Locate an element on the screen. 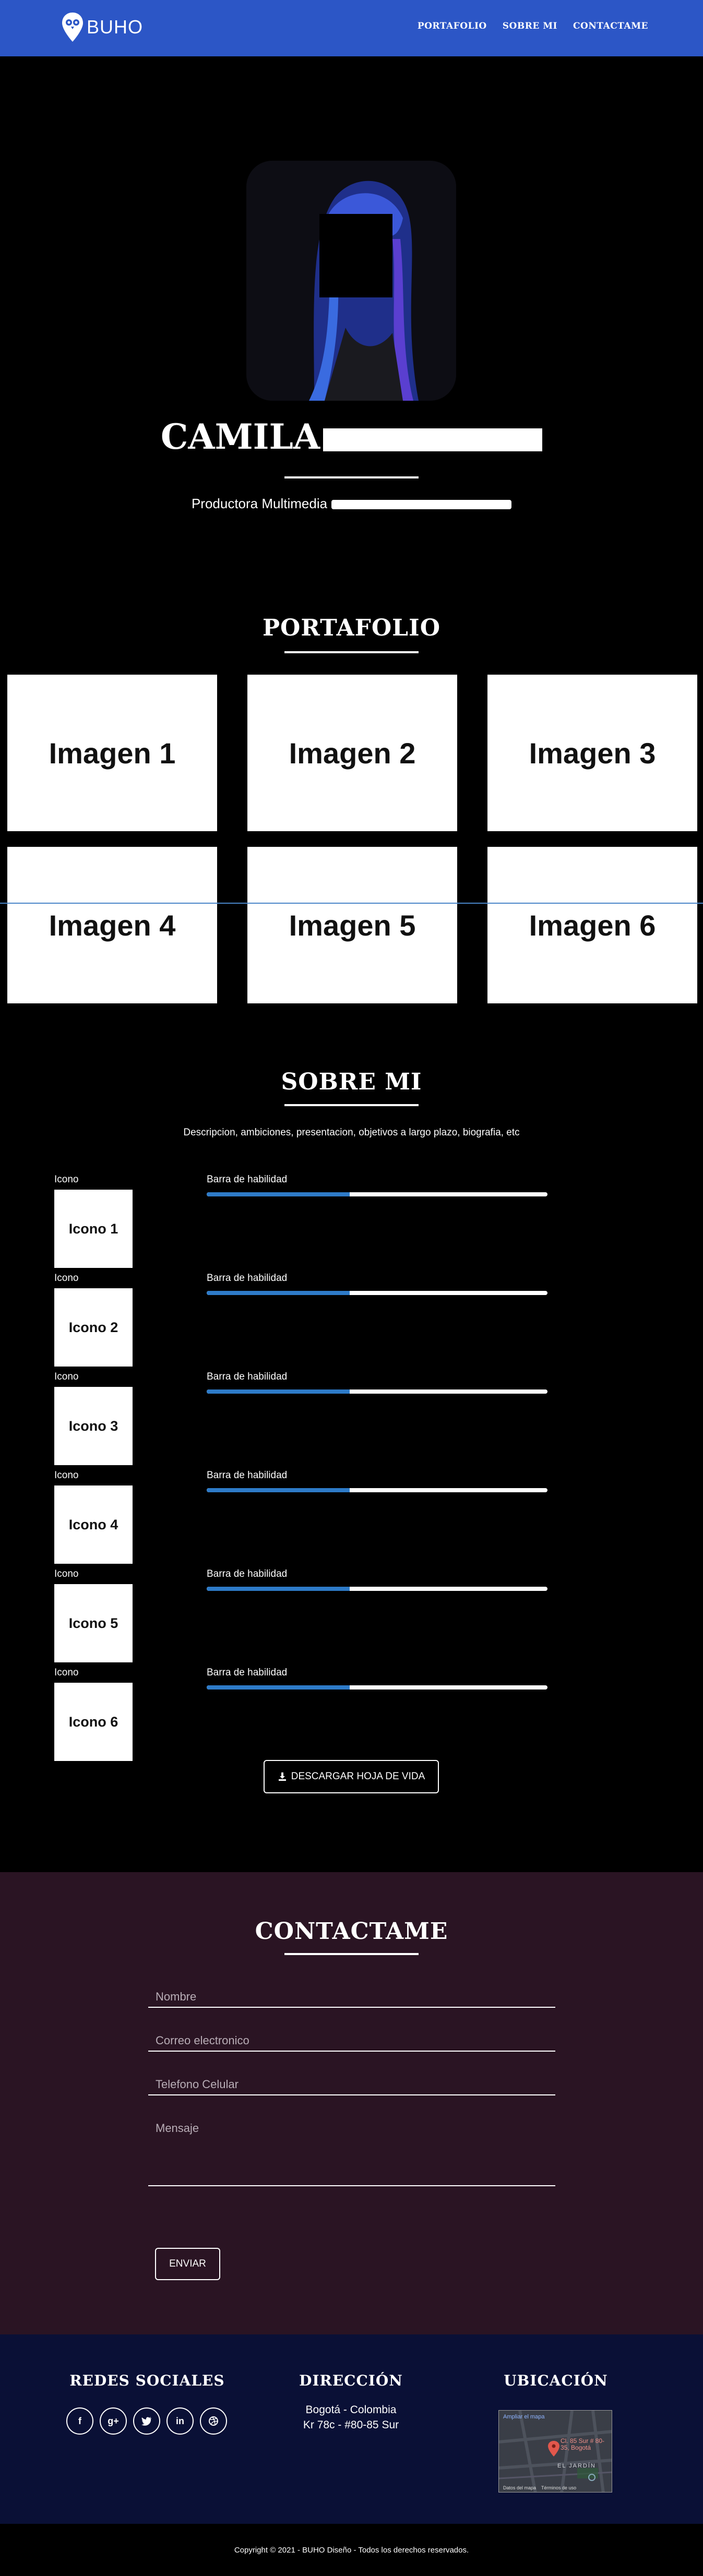 This screenshot has width=703, height=2576. email-field: Correo electronico is located at coordinates (351, 2036).